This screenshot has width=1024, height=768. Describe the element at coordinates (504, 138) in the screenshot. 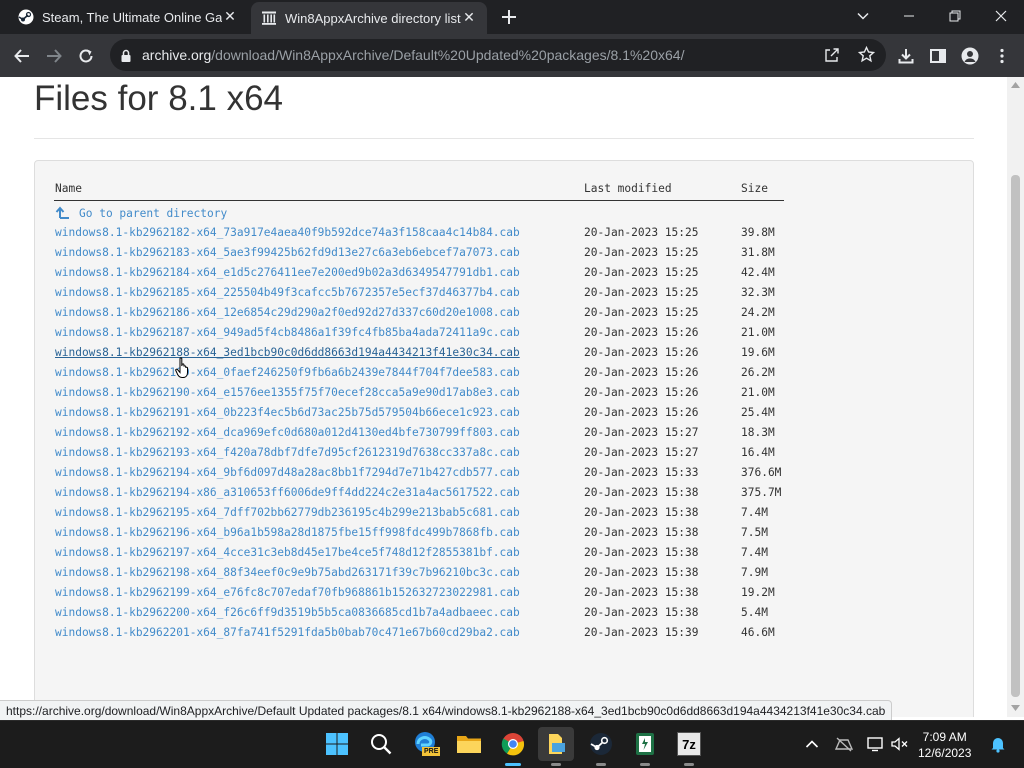

I see `heading-divider` at that location.